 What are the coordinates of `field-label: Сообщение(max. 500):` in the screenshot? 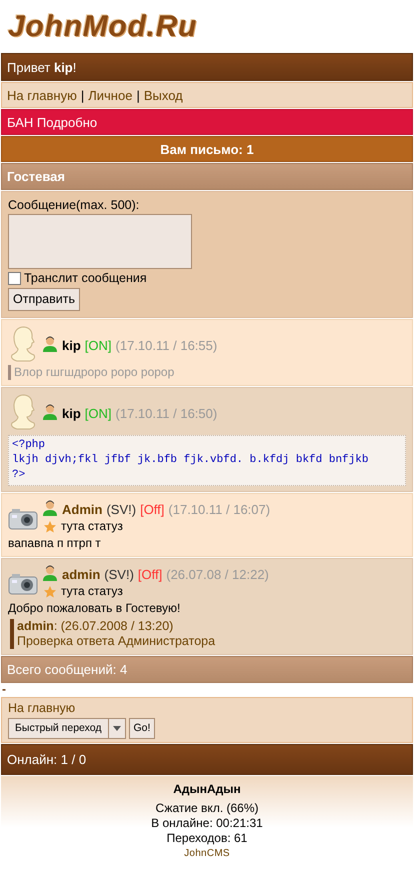 It's located at (74, 205).